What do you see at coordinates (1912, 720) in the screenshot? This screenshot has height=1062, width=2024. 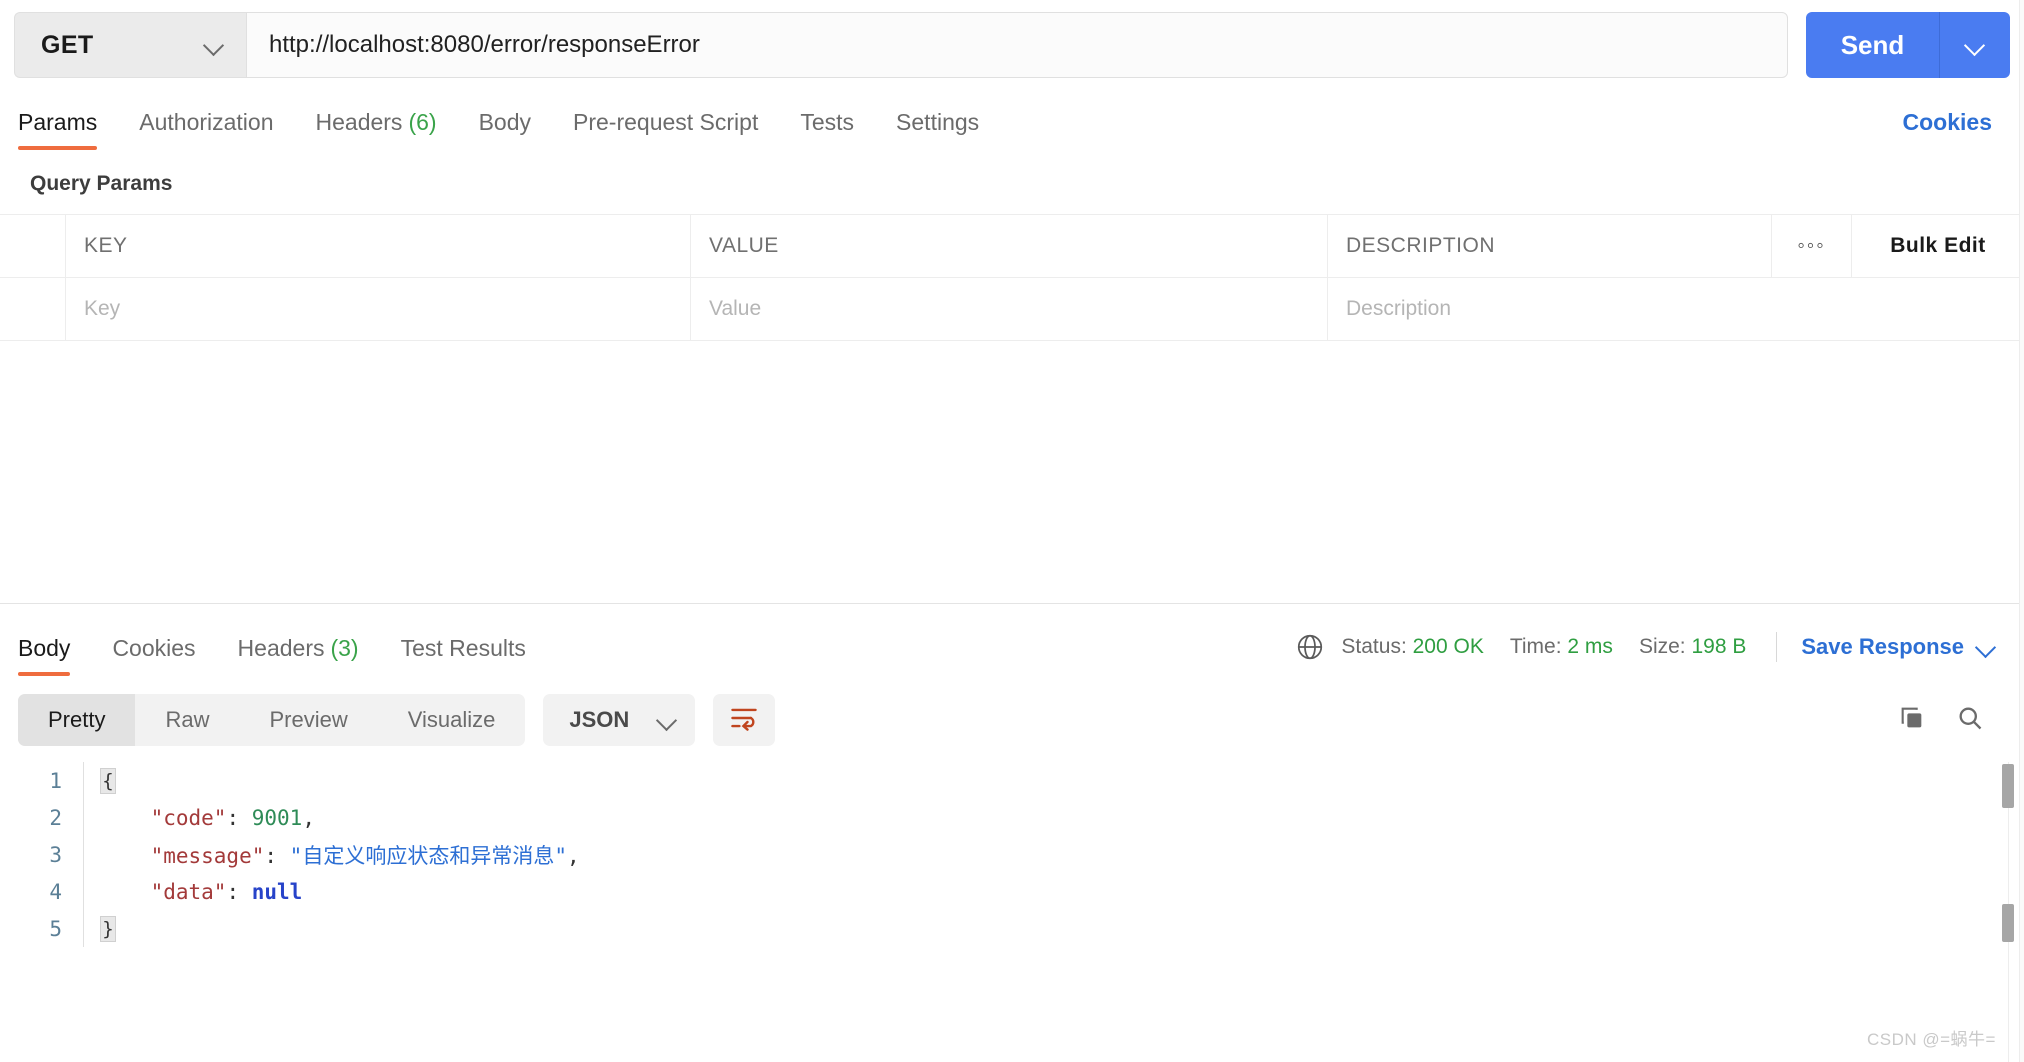 I see `copy-icon` at bounding box center [1912, 720].